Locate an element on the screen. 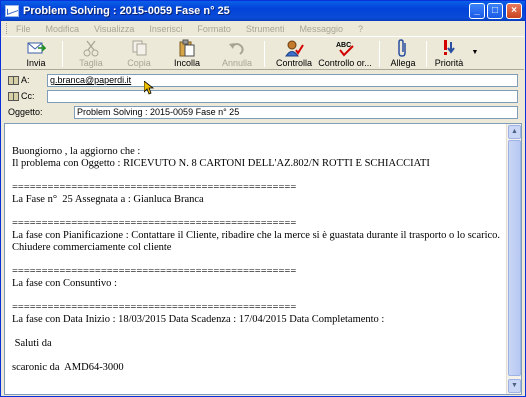 Image resolution: width=526 pixels, height=397 pixels. scroll-down-icon: ▼ is located at coordinates (514, 386).